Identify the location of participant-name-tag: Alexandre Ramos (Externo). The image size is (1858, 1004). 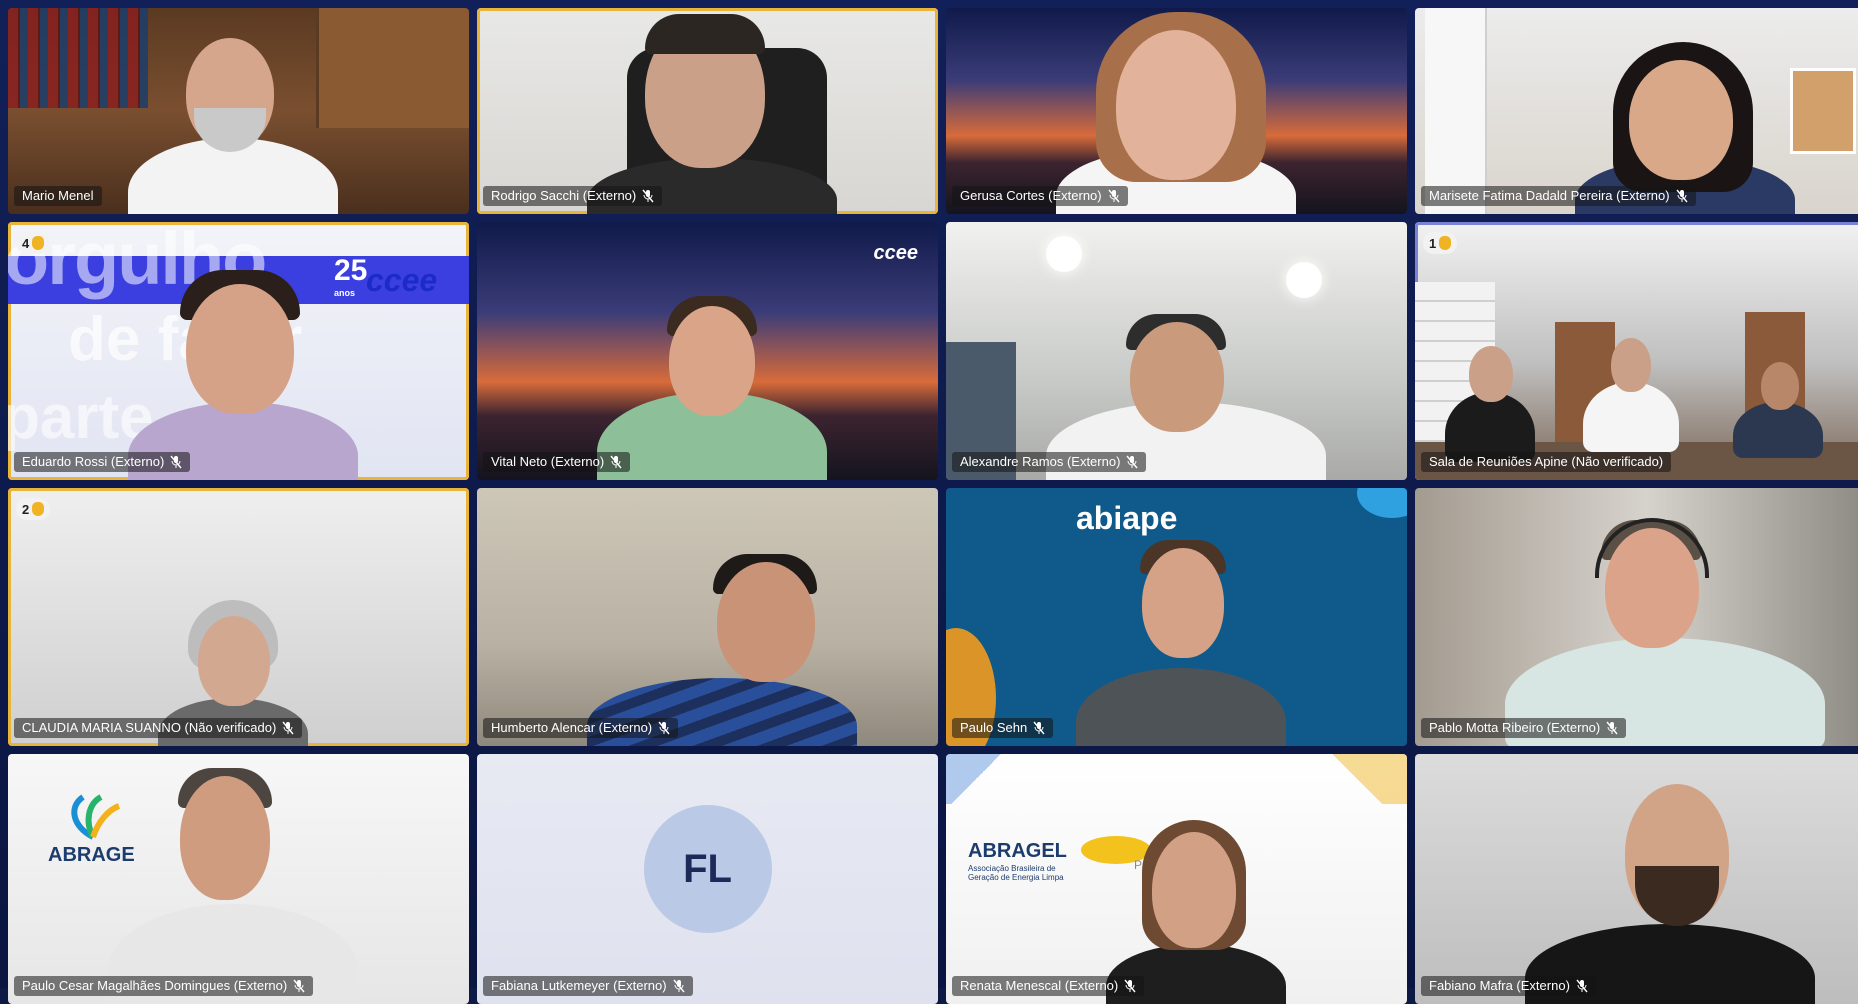
(1049, 462).